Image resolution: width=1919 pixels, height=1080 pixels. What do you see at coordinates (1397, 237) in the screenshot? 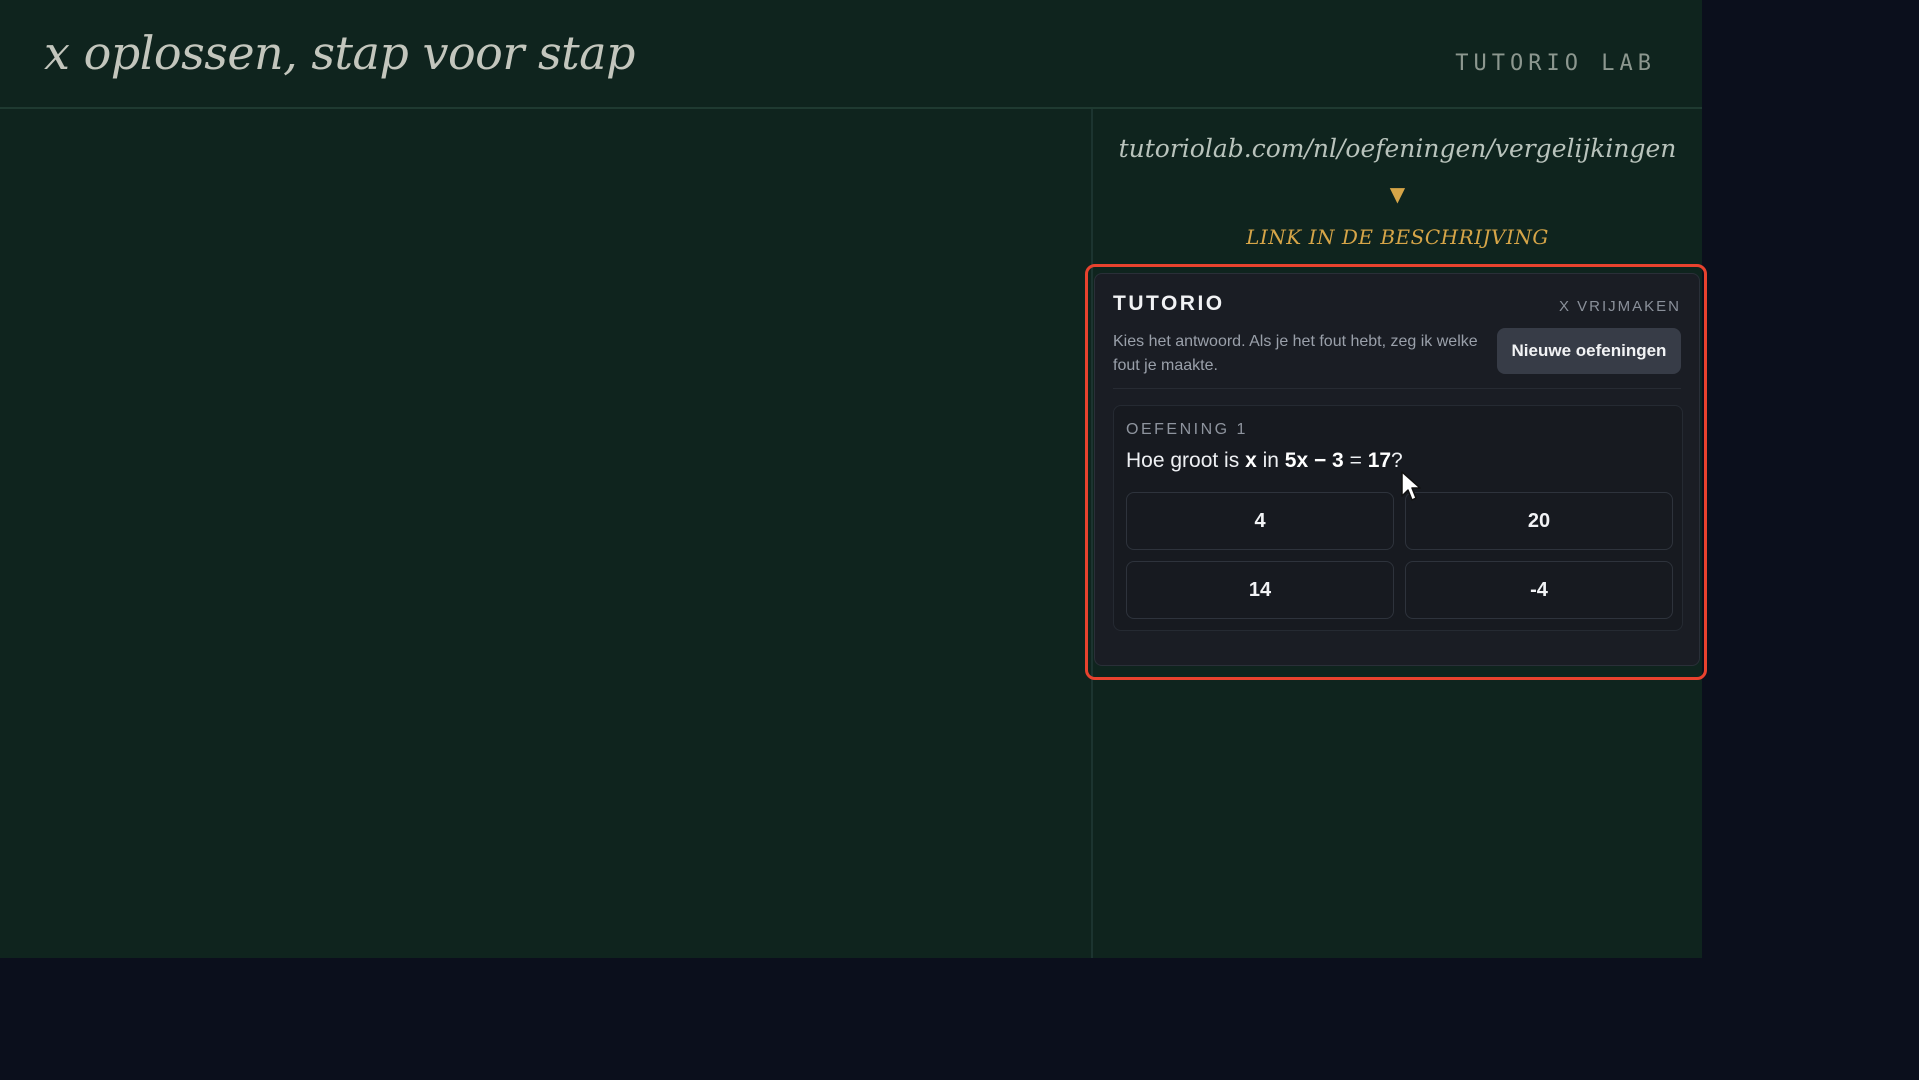
I see `link-hint: LINK IN DE BESCHRIJVING` at bounding box center [1397, 237].